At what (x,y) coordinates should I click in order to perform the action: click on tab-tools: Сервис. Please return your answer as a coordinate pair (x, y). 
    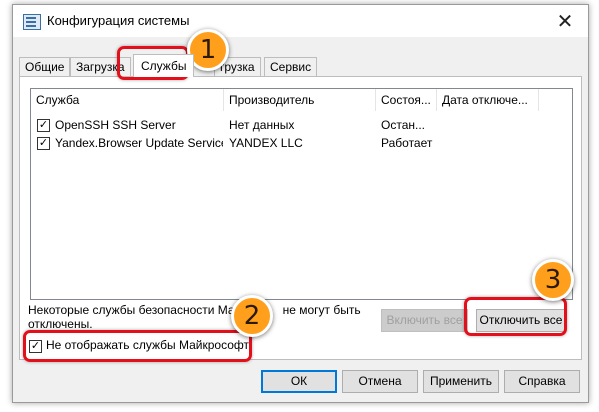
    Looking at the image, I should click on (291, 66).